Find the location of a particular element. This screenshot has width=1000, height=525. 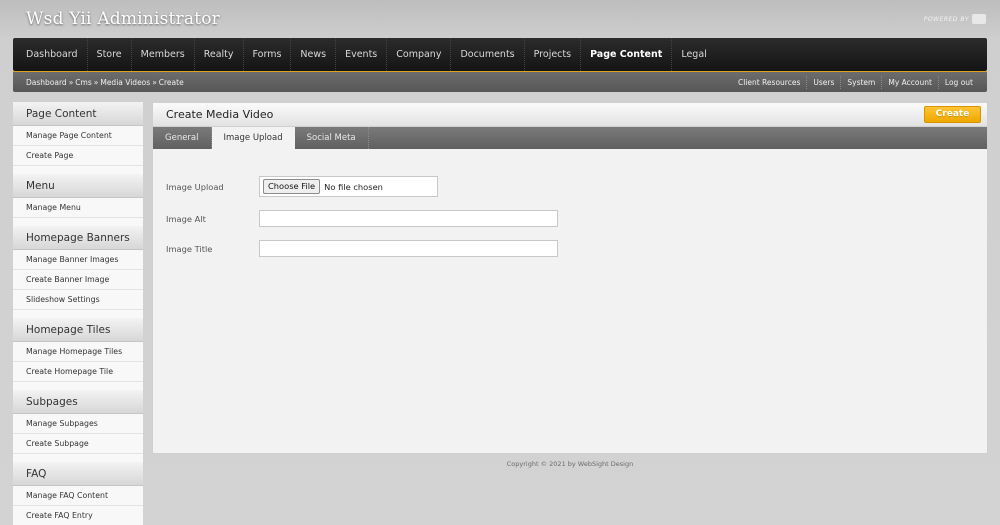

image-alt-input is located at coordinates (408, 218).